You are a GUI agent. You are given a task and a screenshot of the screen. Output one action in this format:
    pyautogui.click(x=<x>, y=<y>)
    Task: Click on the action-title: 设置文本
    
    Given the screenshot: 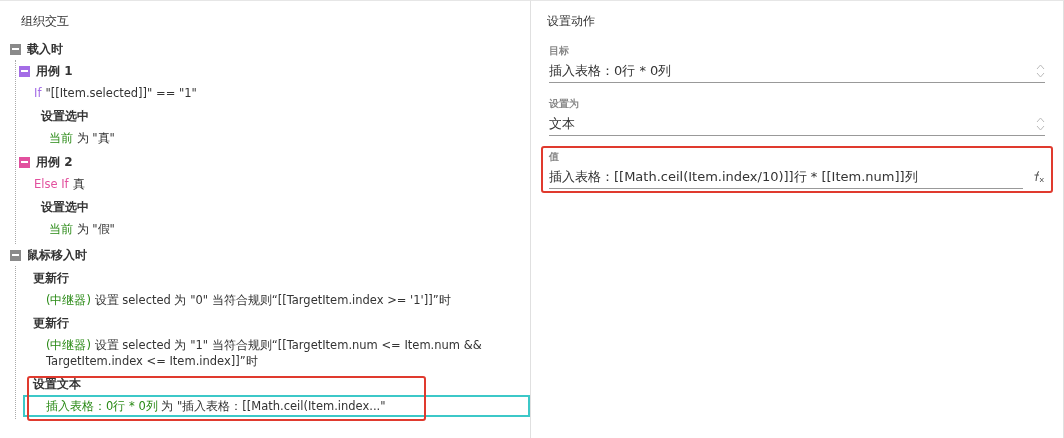 What is the action you would take?
    pyautogui.click(x=57, y=384)
    